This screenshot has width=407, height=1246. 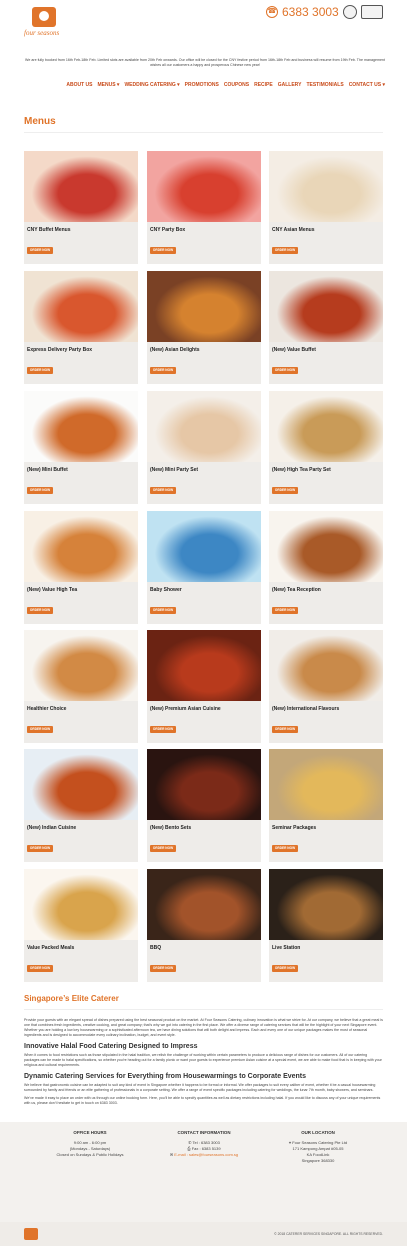 I want to click on menu-card: (New) Value High Tea ORDER NOW, so click(x=81, y=567).